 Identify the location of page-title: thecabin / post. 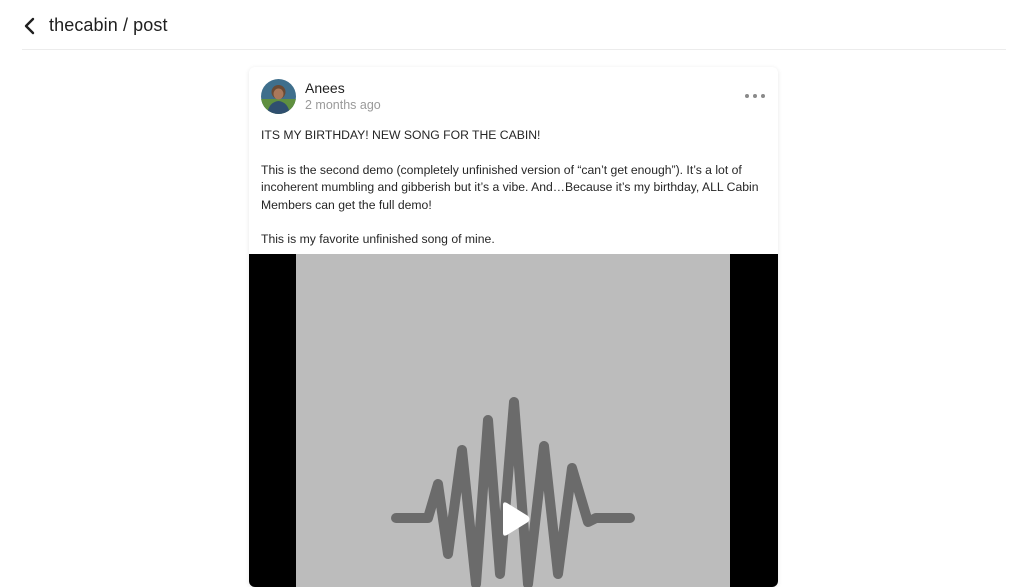
(108, 25).